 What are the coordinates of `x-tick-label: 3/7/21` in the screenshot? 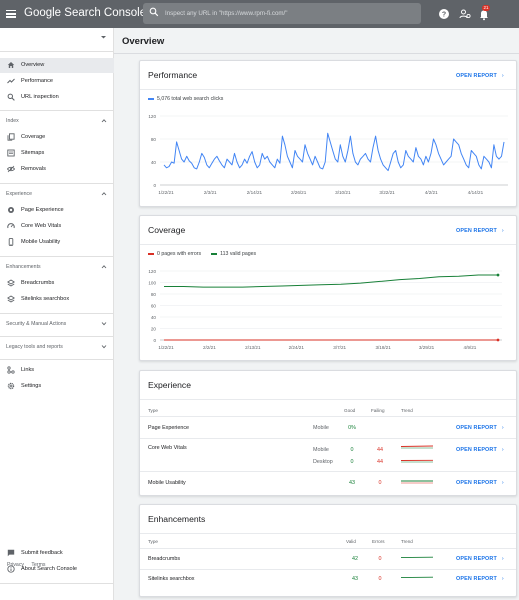 It's located at (339, 347).